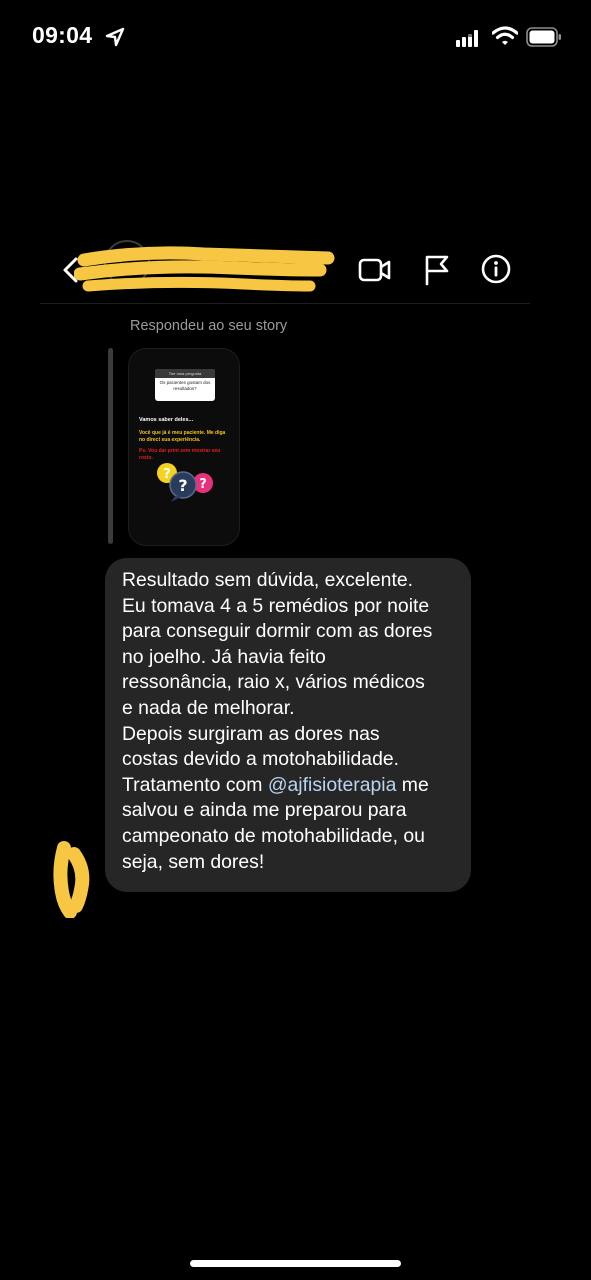 This screenshot has height=1280, width=591. I want to click on question-bubbles-icon: ? ? ?, so click(185, 482).